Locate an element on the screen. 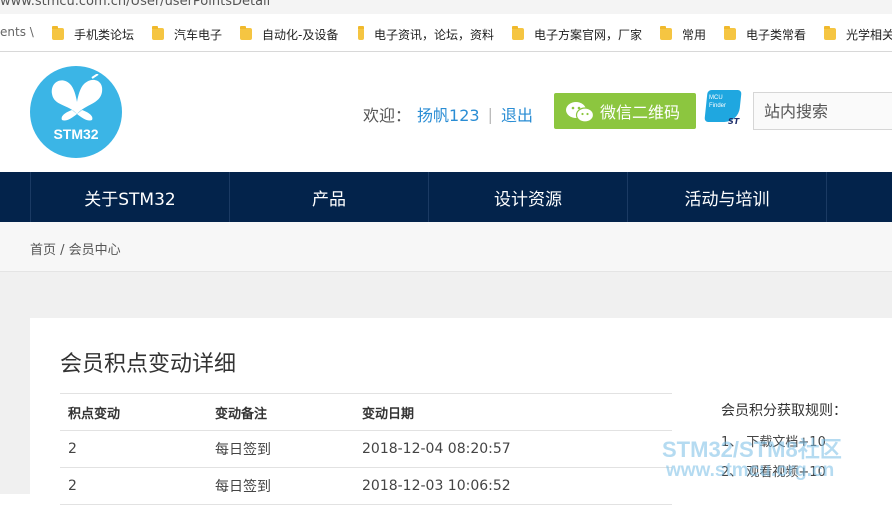 This screenshot has height=505, width=892. wechat-qr-button: 微信二维码 is located at coordinates (625, 111).